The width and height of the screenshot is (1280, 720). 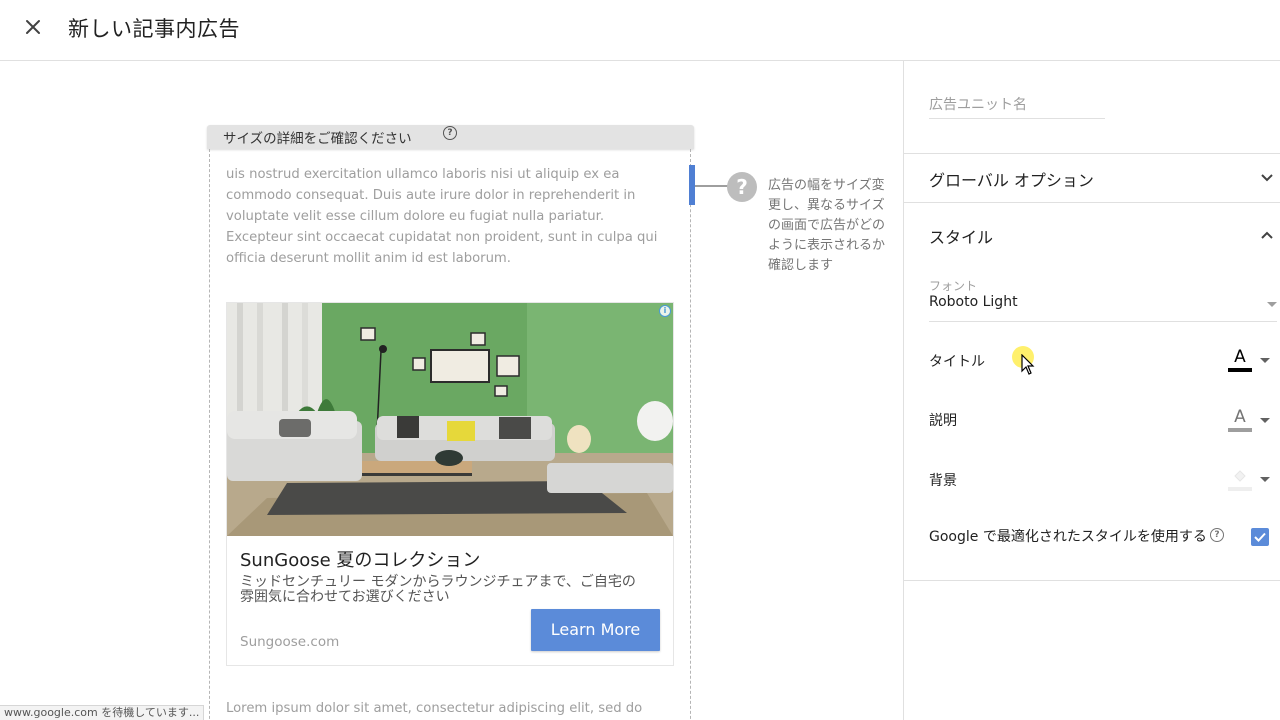 What do you see at coordinates (1249, 361) in the screenshot?
I see `title-color-picker: A` at bounding box center [1249, 361].